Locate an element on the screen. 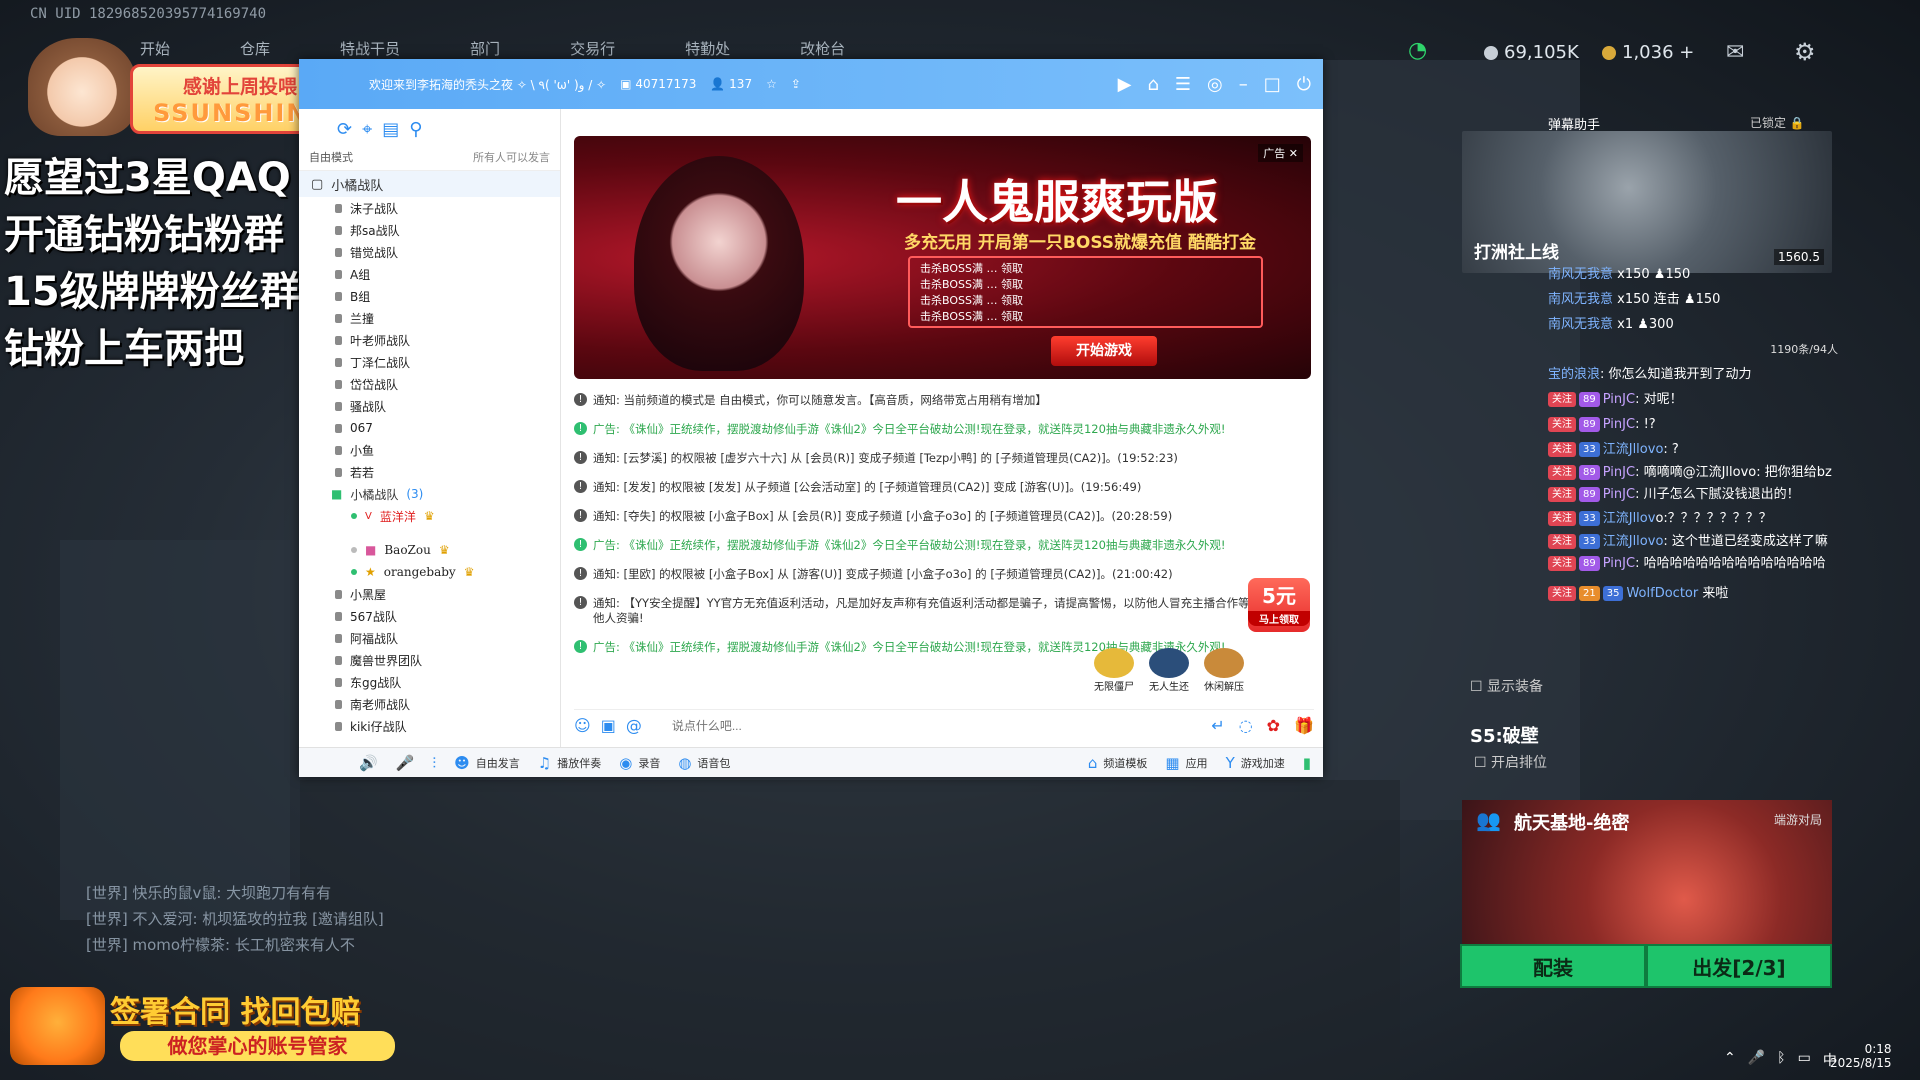 The image size is (1920, 1080). free-speak-button: ☻ 自由发言 is located at coordinates (487, 763).